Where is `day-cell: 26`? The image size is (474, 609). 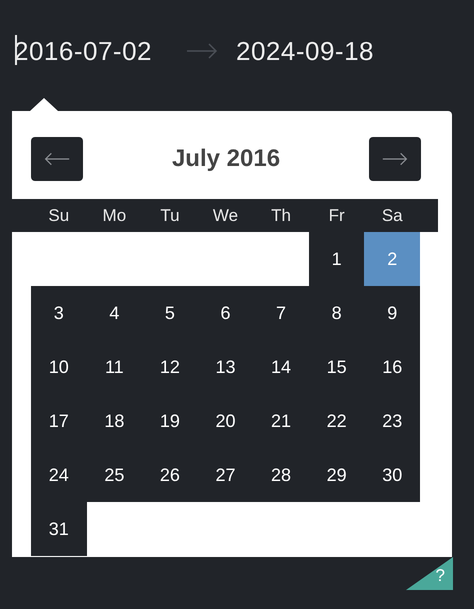
day-cell: 26 is located at coordinates (170, 475).